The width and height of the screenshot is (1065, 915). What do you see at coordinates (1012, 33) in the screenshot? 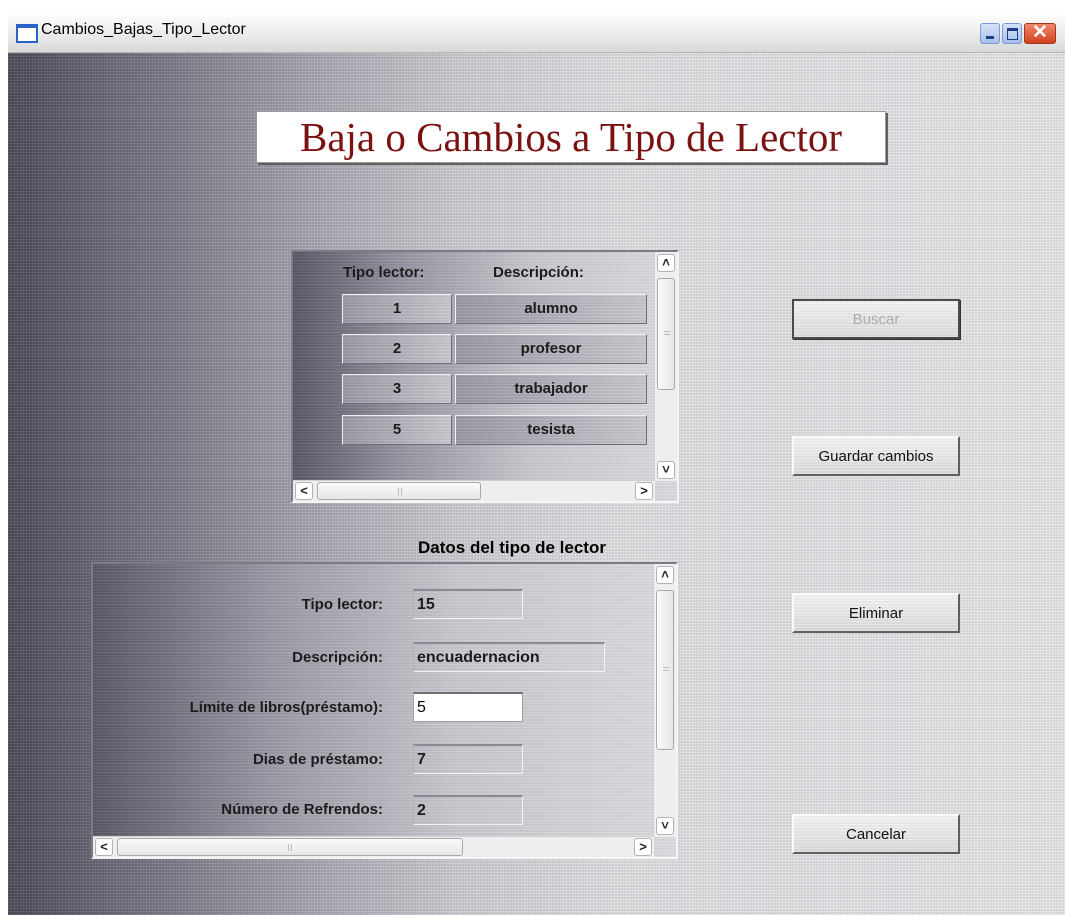
I see `maximize-button` at bounding box center [1012, 33].